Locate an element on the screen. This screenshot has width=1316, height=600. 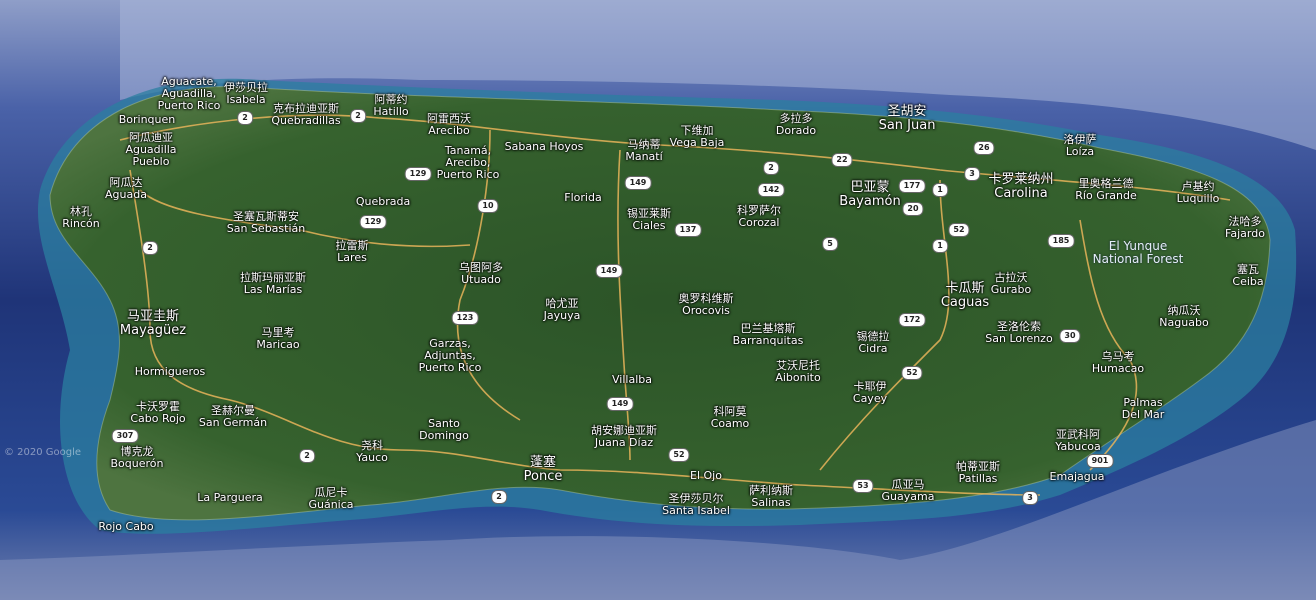
place-label-aguadilla: Aguacate, Aguadilla, Puerto Rico is located at coordinates (189, 94).